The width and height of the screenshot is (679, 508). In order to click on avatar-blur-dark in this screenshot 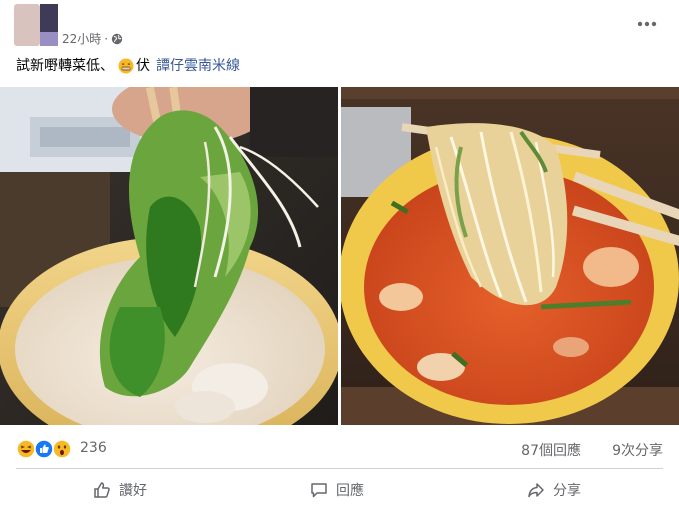, I will do `click(49, 18)`.